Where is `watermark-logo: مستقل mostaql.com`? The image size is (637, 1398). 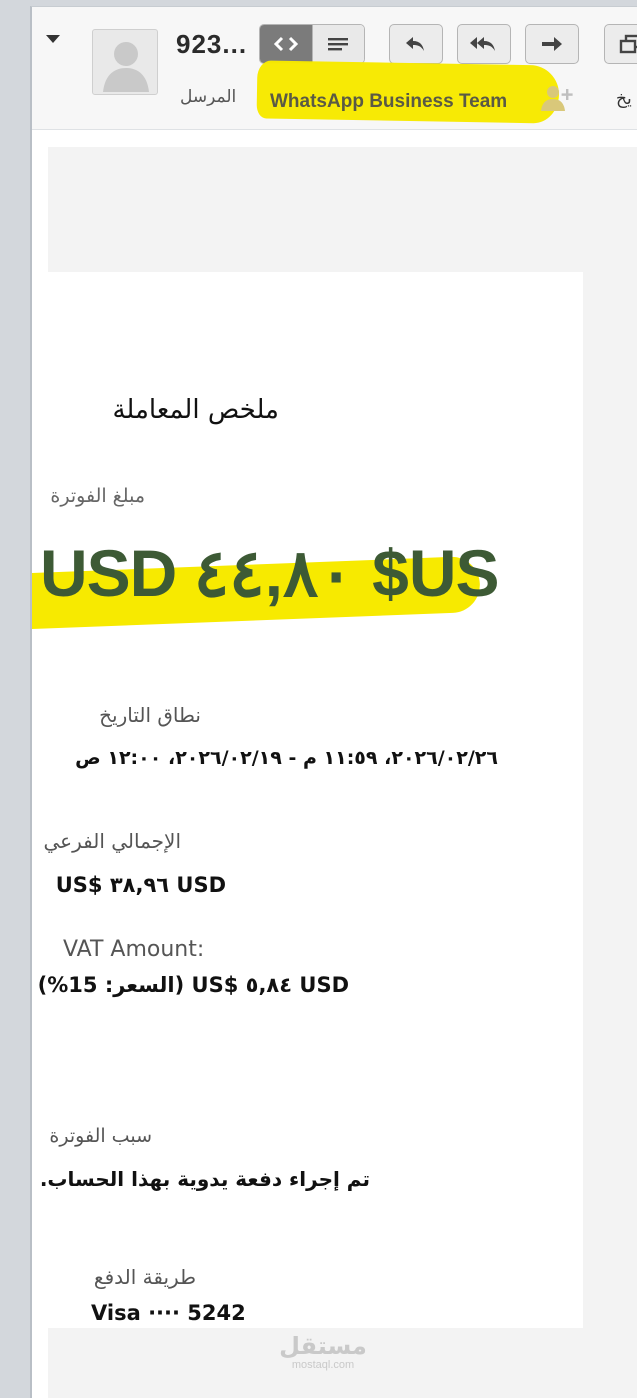 watermark-logo: مستقل mostaql.com is located at coordinates (323, 1352).